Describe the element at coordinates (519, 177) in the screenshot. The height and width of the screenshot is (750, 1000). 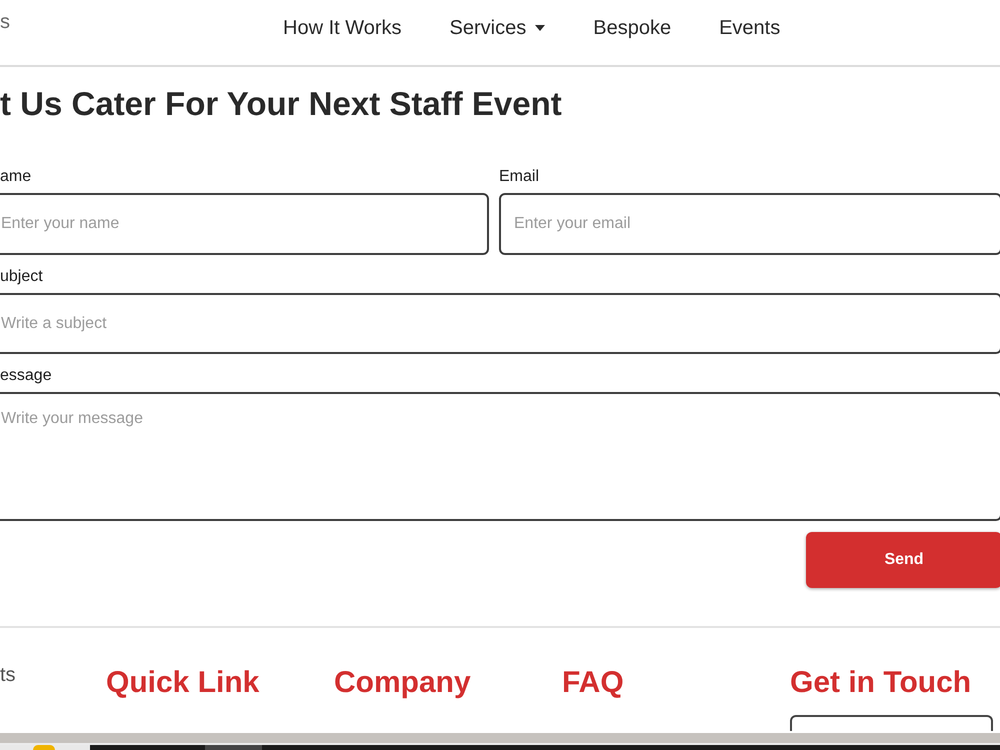
I see `field-label: Email` at that location.